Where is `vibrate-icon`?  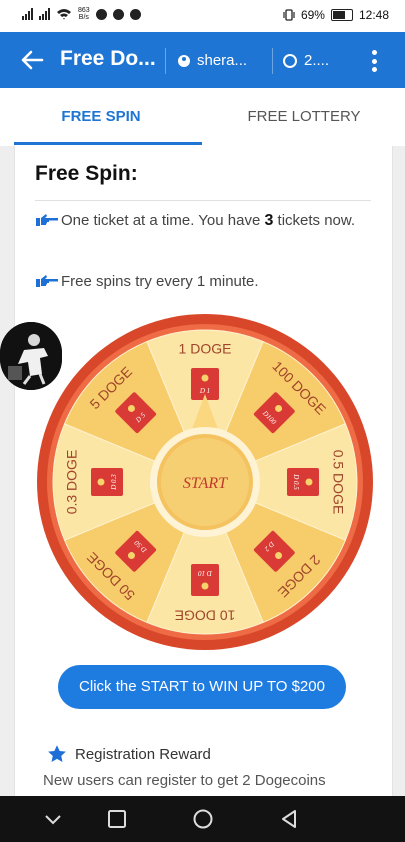 vibrate-icon is located at coordinates (289, 15).